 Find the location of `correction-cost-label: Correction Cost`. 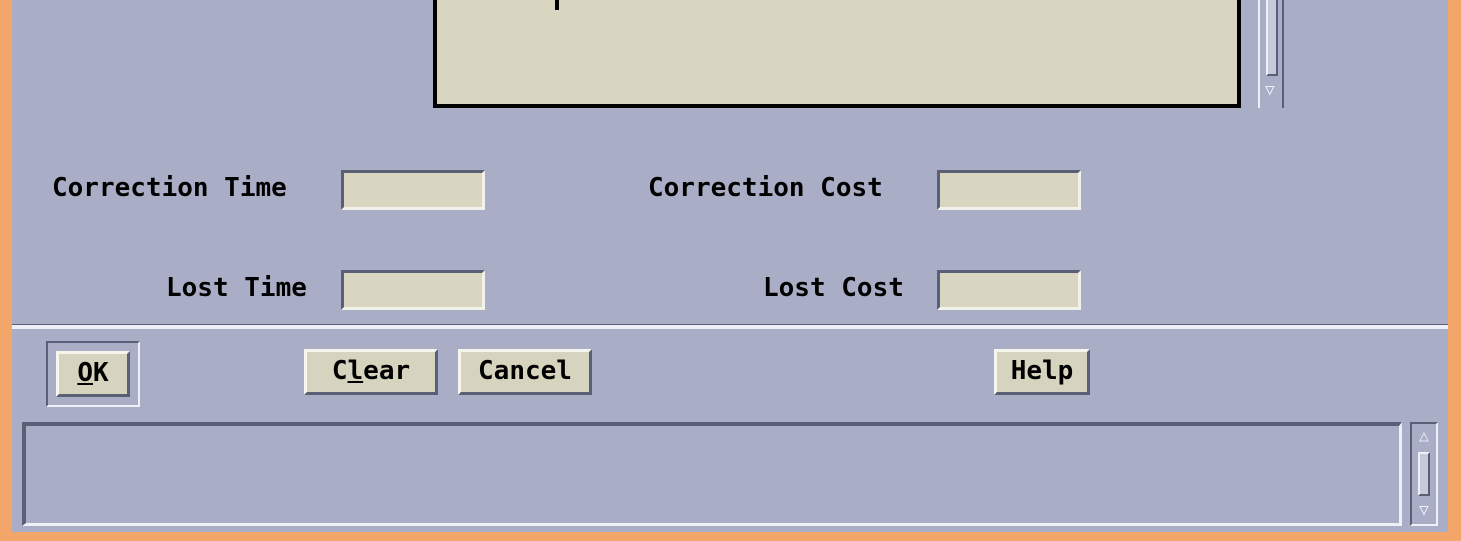

correction-cost-label: Correction Cost is located at coordinates (765, 188).